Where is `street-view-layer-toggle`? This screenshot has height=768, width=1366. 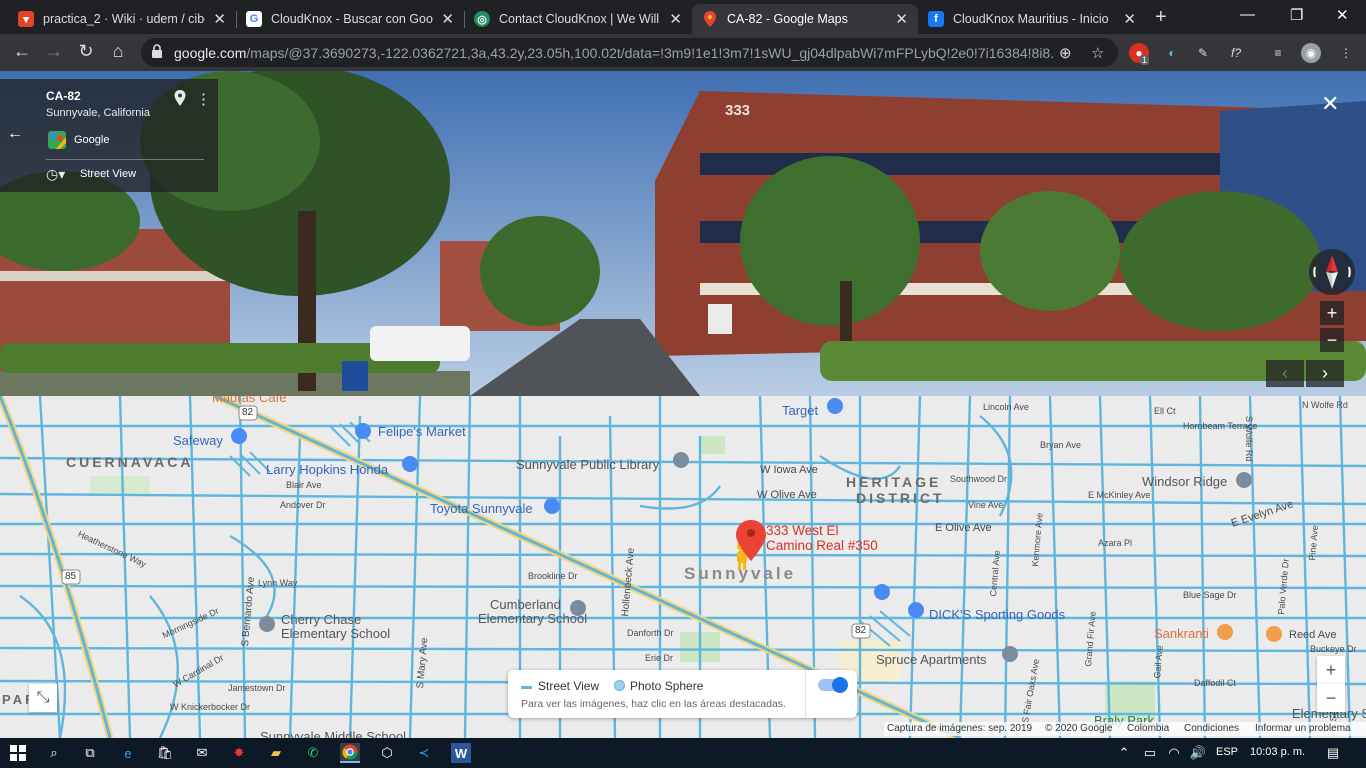 street-view-layer-toggle is located at coordinates (833, 685).